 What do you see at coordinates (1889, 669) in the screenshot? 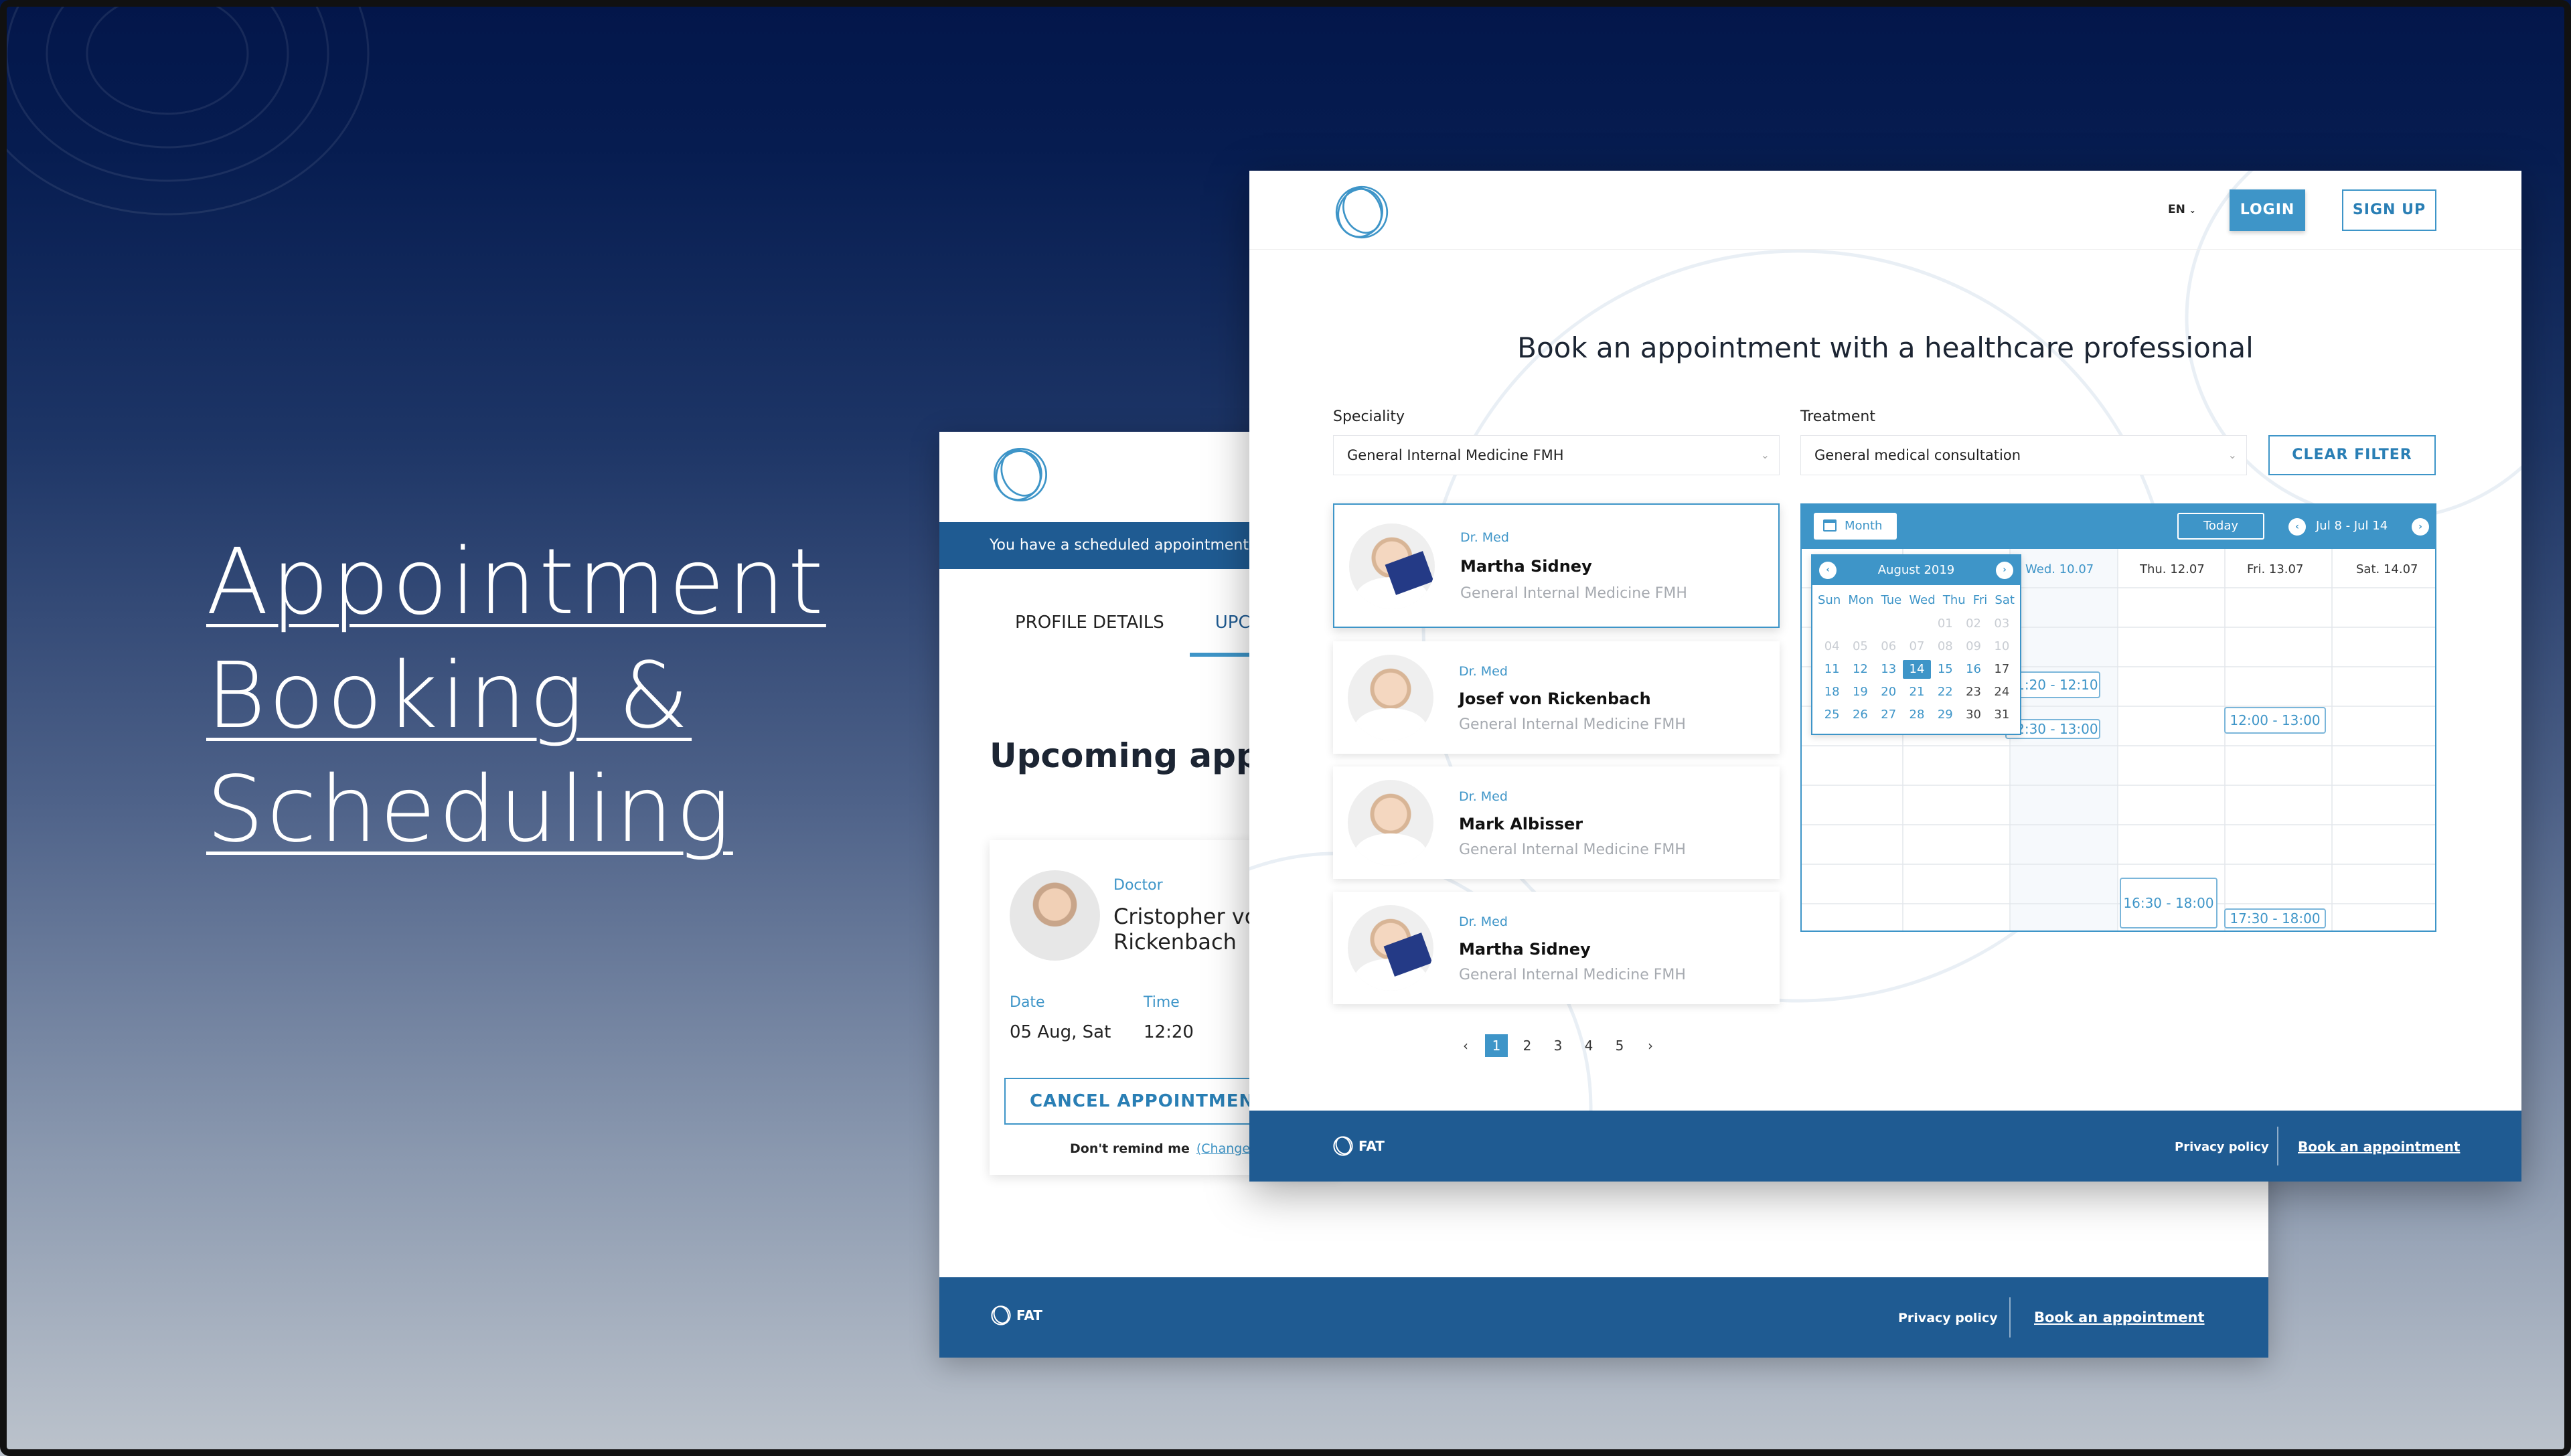
I see `month-picker-day: 13` at bounding box center [1889, 669].